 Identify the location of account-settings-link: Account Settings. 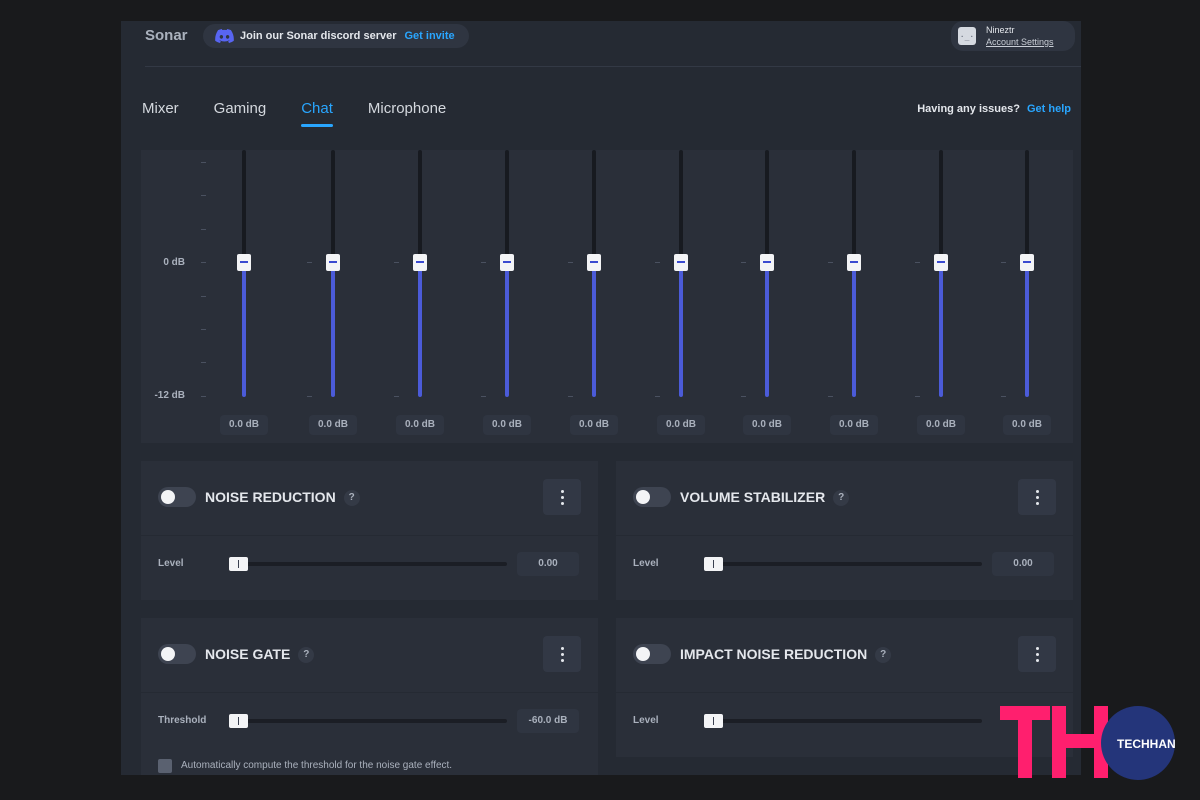
(1020, 42).